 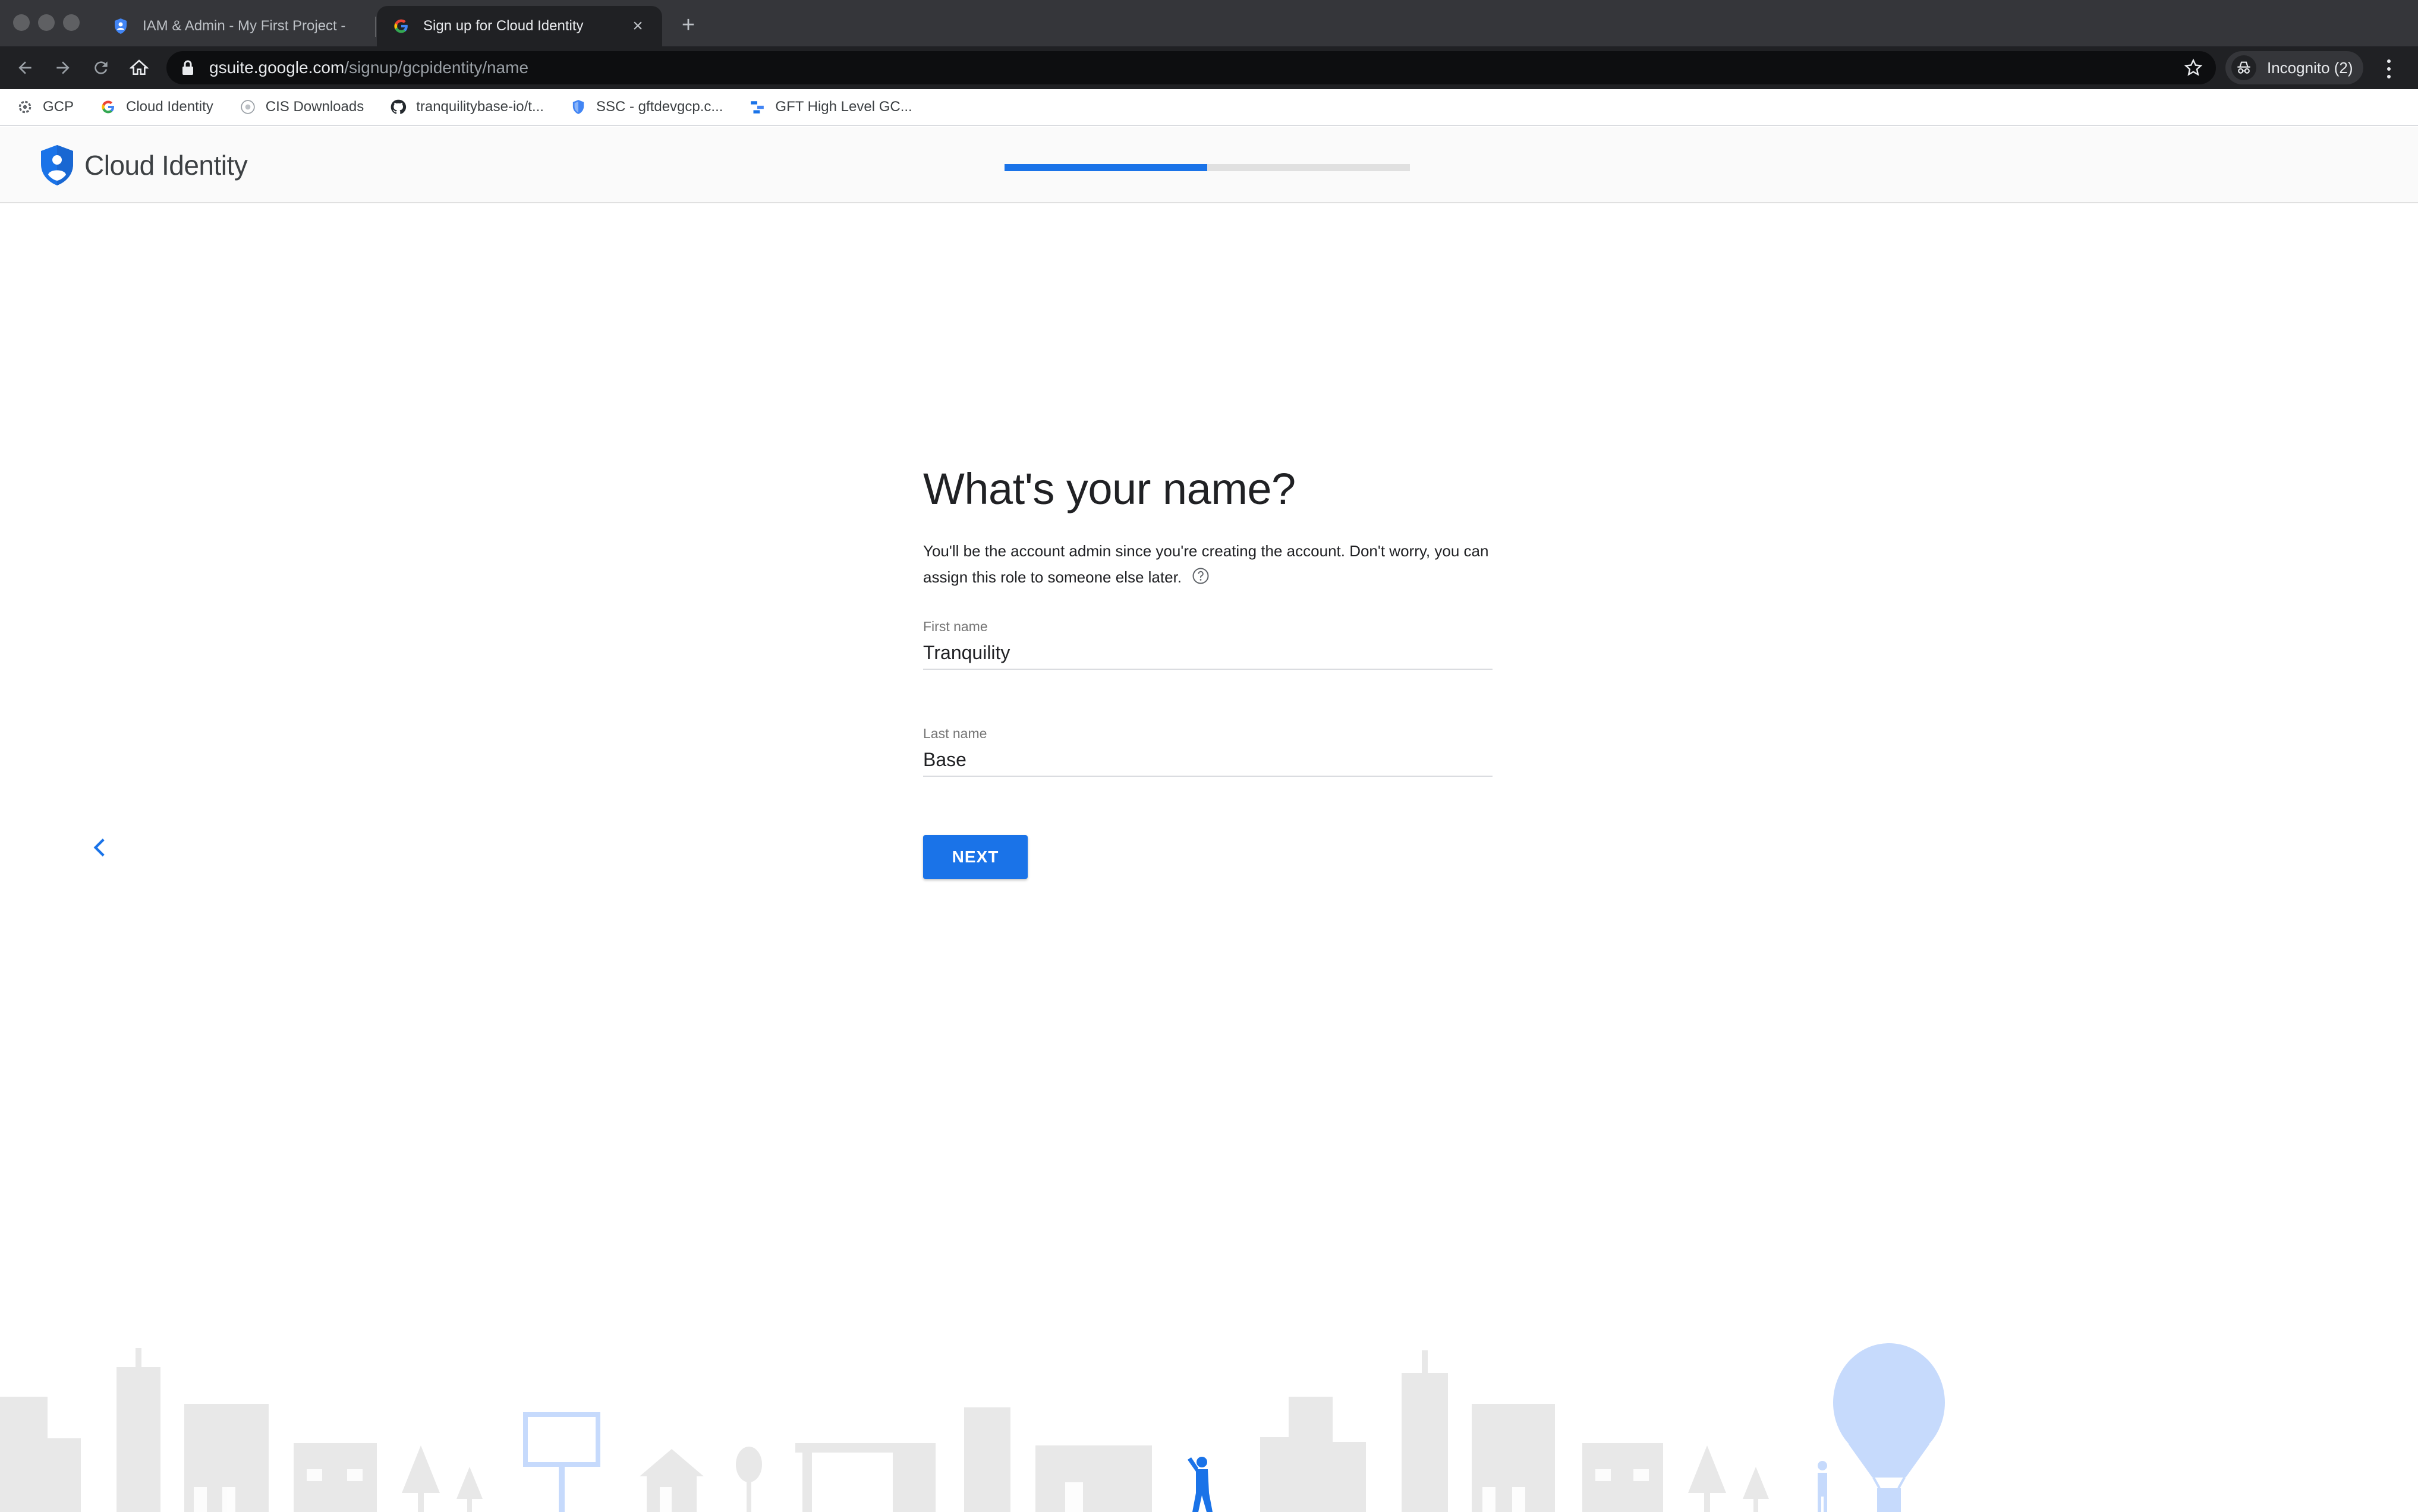 I want to click on tab-title: Sign up for Cloud Identity, so click(x=503, y=26).